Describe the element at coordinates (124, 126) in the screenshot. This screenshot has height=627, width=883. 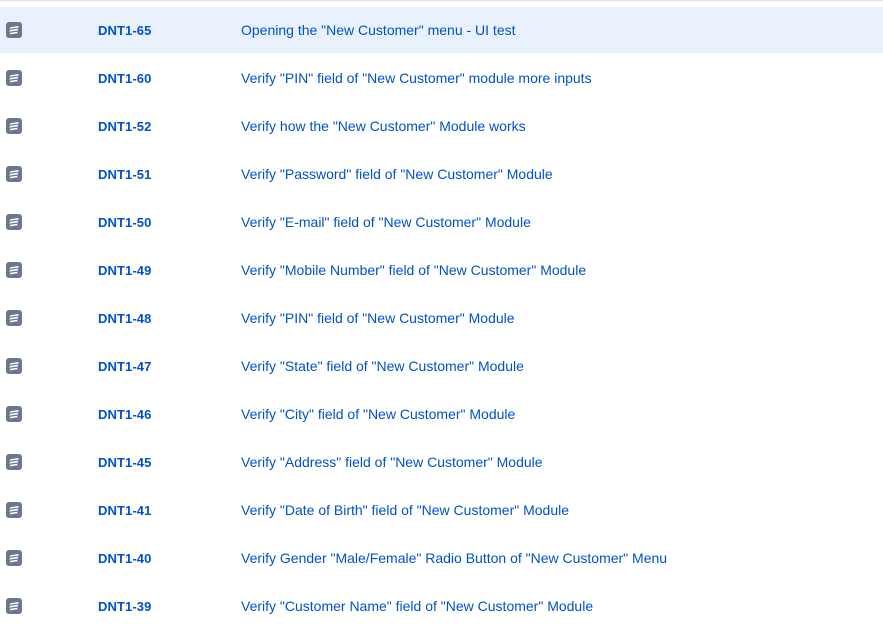
I see `issue-key-link: DNT1-52` at that location.